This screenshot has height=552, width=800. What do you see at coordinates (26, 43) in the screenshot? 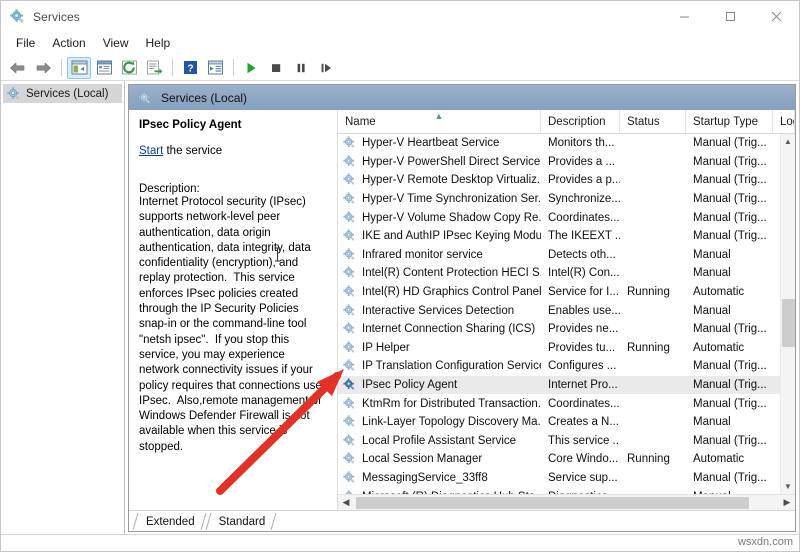
I see `menu-file: File` at bounding box center [26, 43].